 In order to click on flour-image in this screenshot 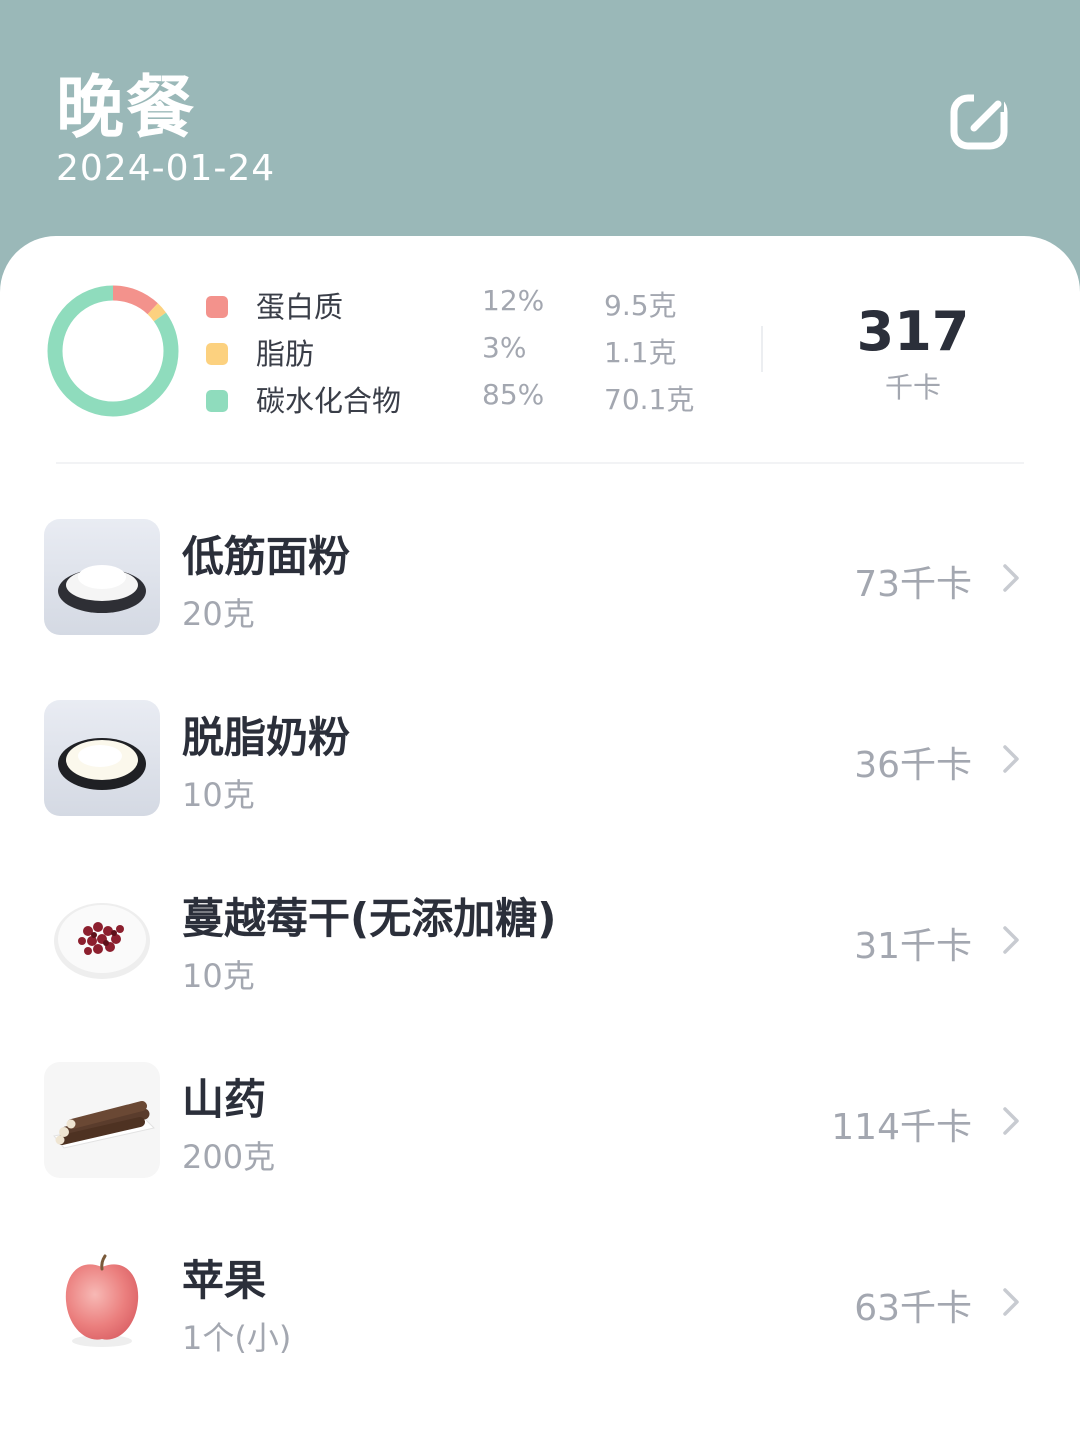, I will do `click(102, 577)`.